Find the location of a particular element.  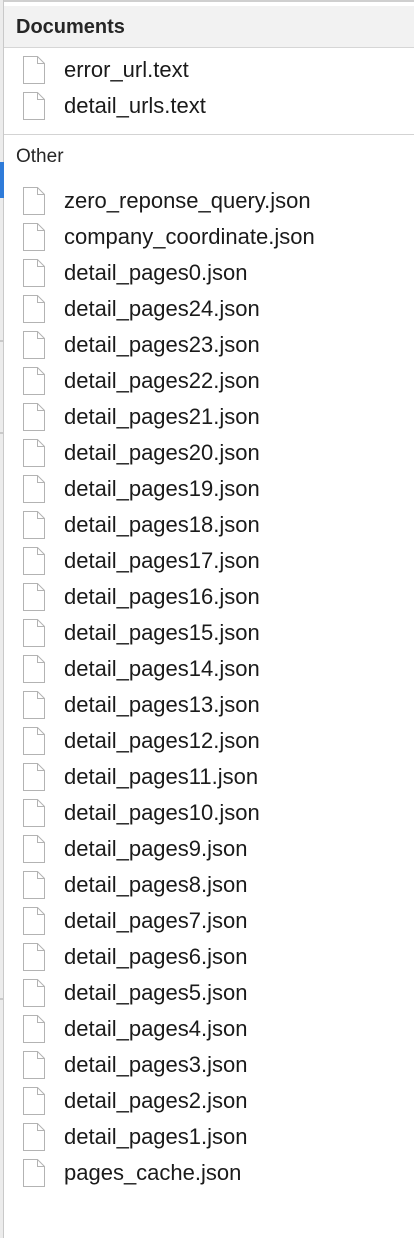

file-row: detail_pages13.json is located at coordinates (209, 705).